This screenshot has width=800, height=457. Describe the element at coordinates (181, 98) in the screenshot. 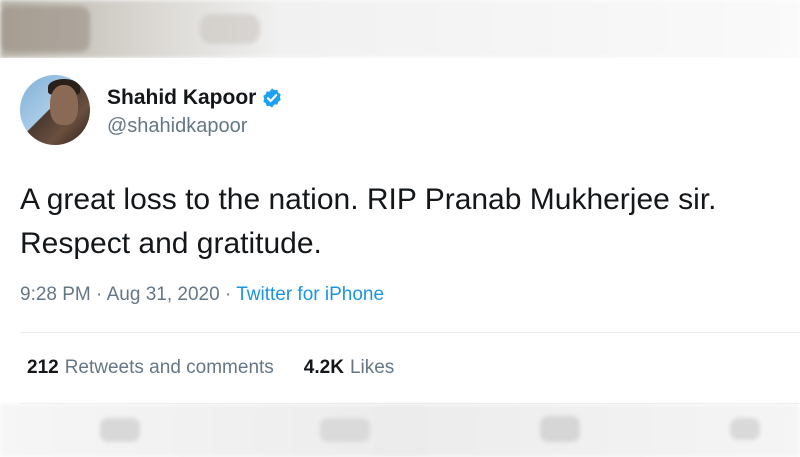

I see `display-name: Shahid Kapoor` at that location.